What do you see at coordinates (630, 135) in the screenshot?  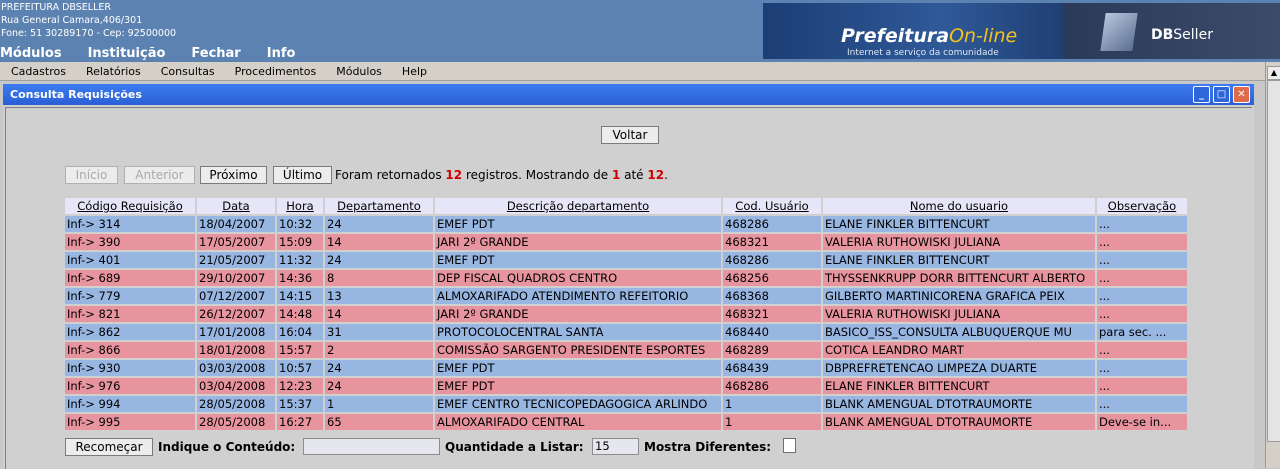 I see `voltar-button: Voltar` at bounding box center [630, 135].